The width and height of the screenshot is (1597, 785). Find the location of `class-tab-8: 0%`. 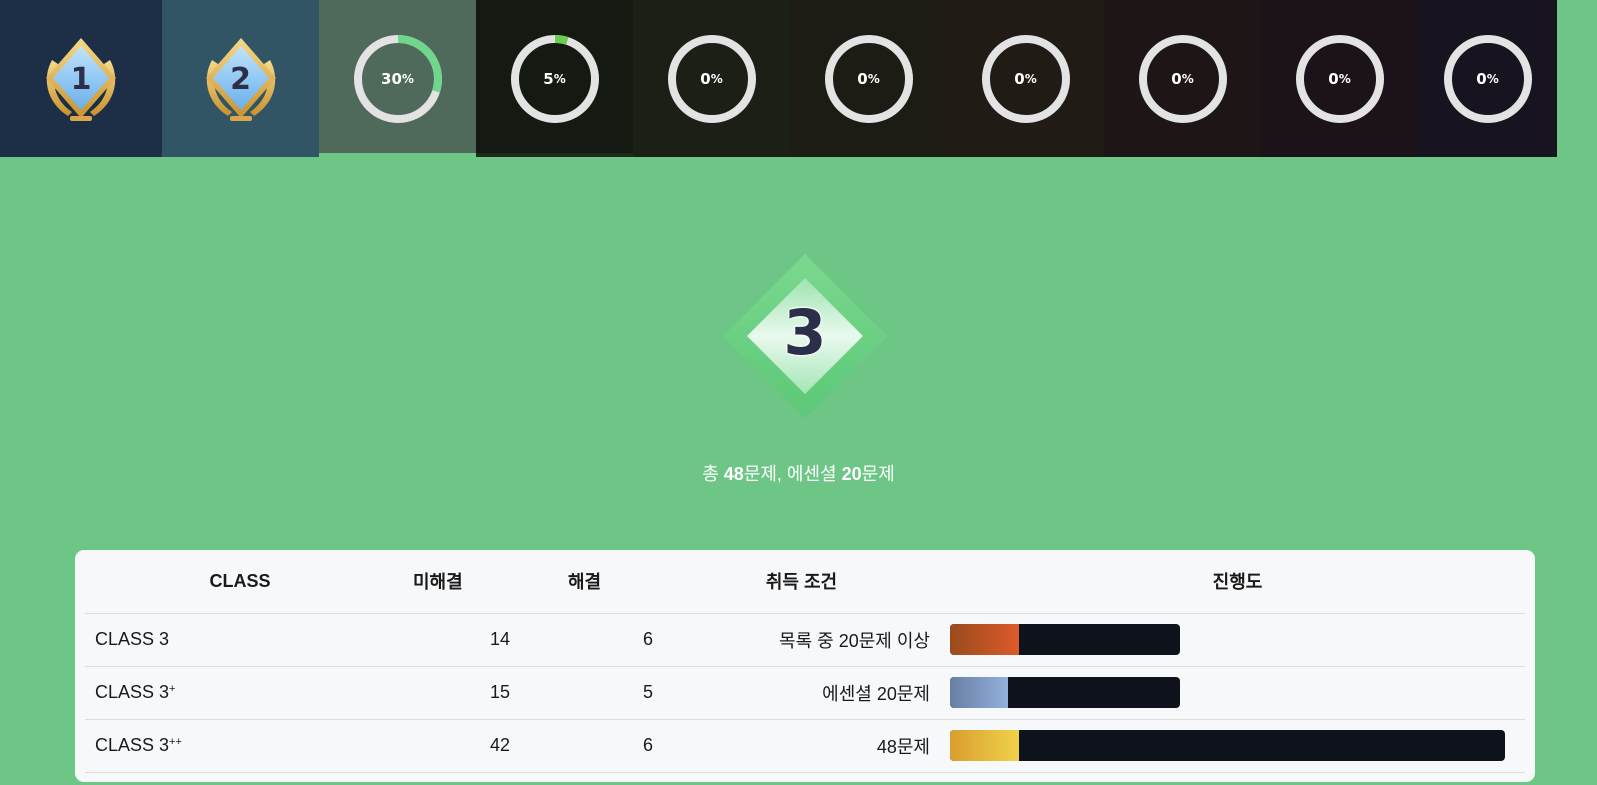

class-tab-8: 0% is located at coordinates (1182, 78).